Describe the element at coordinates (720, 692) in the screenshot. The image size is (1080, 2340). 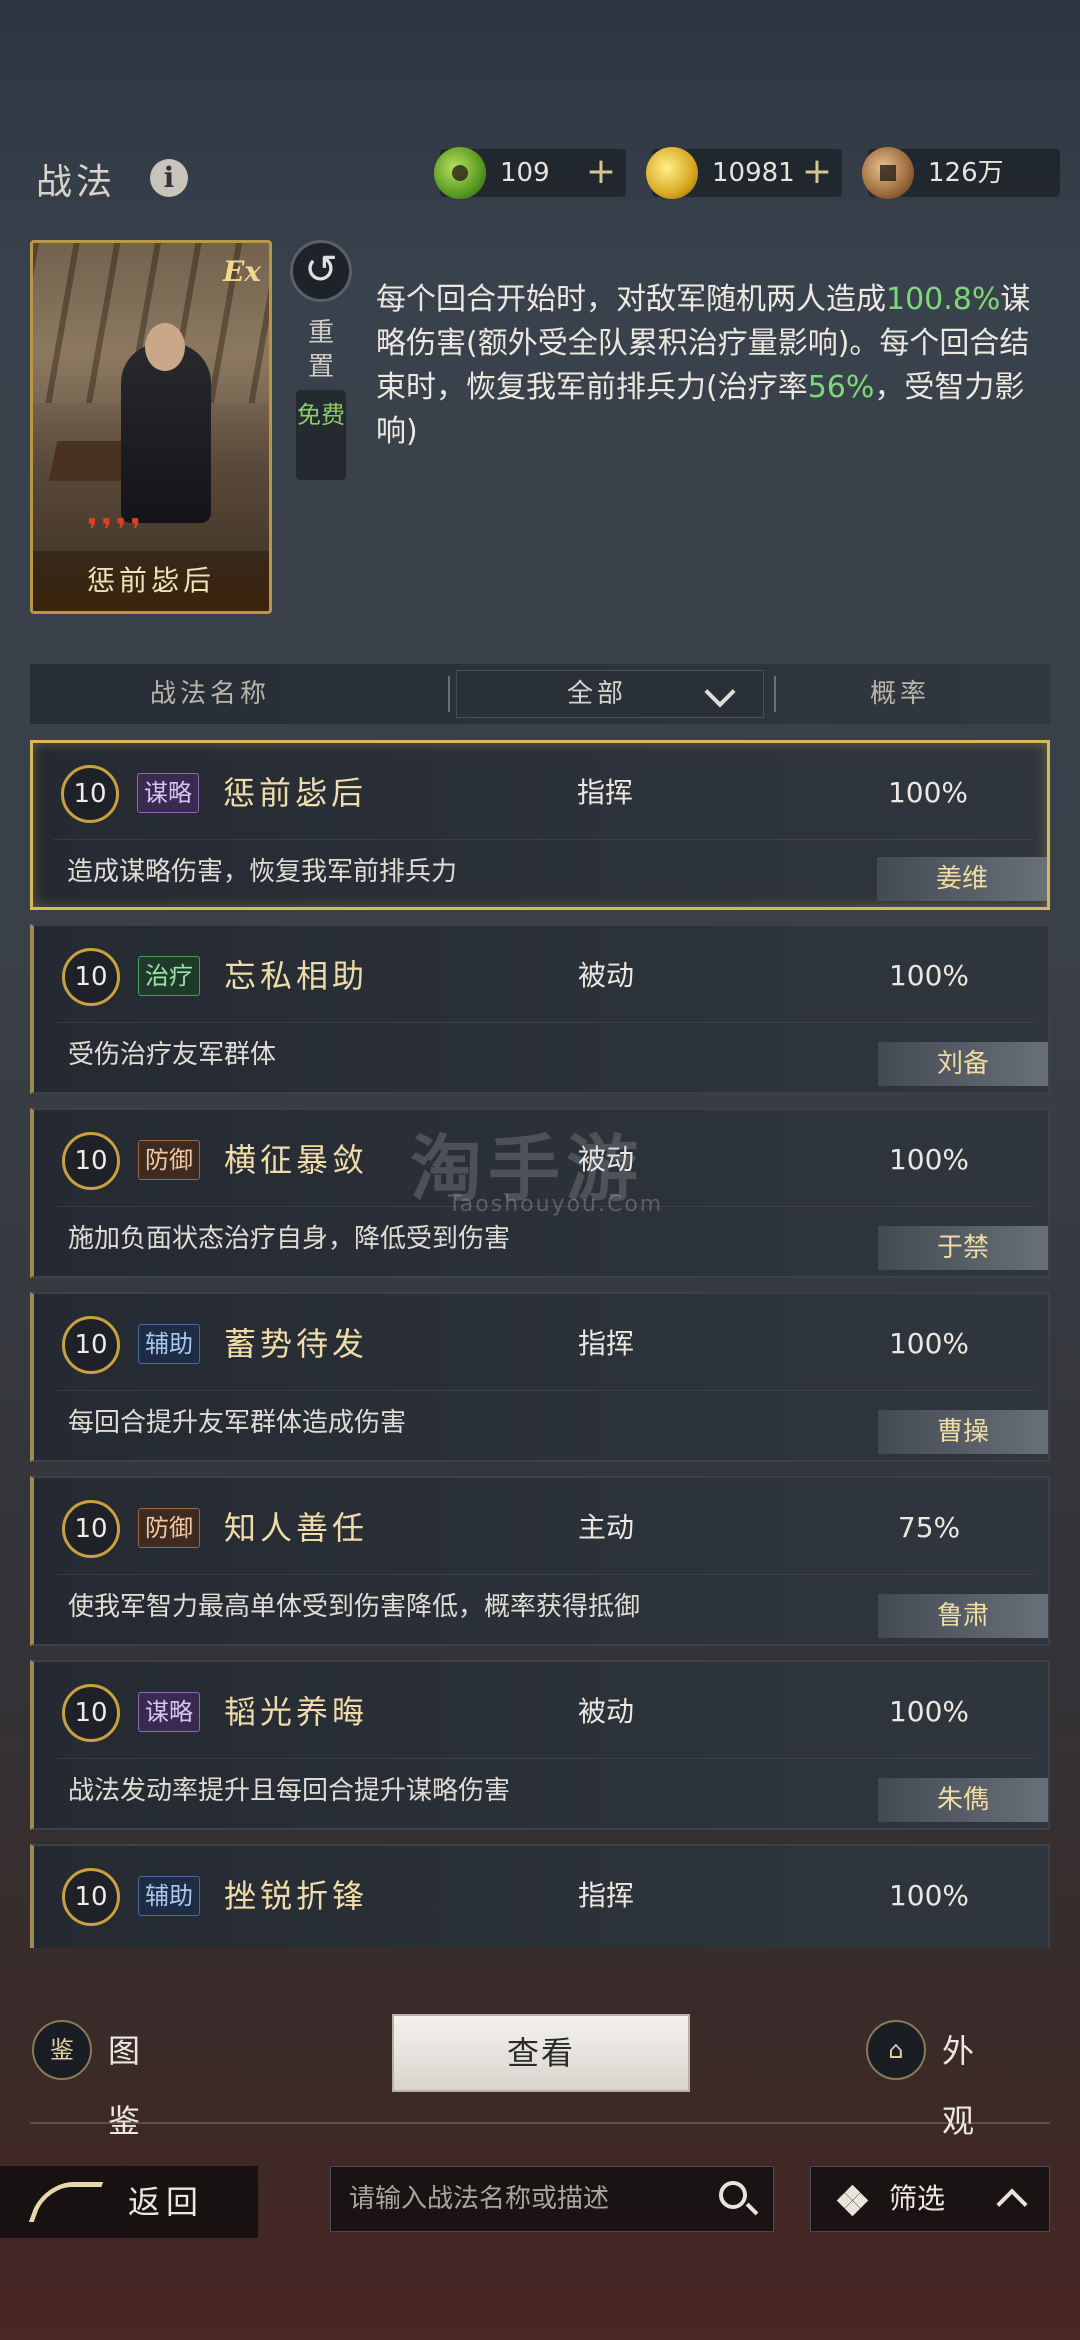
I see `chevron-down-icon` at that location.